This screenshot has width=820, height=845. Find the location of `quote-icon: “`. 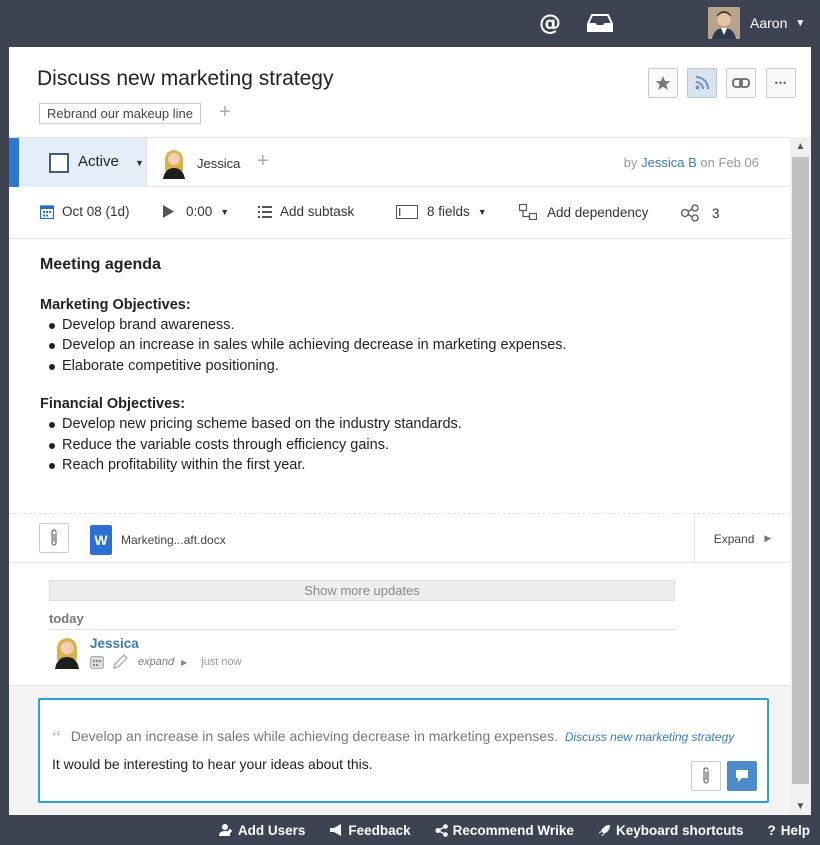

quote-icon: “ is located at coordinates (56, 738).